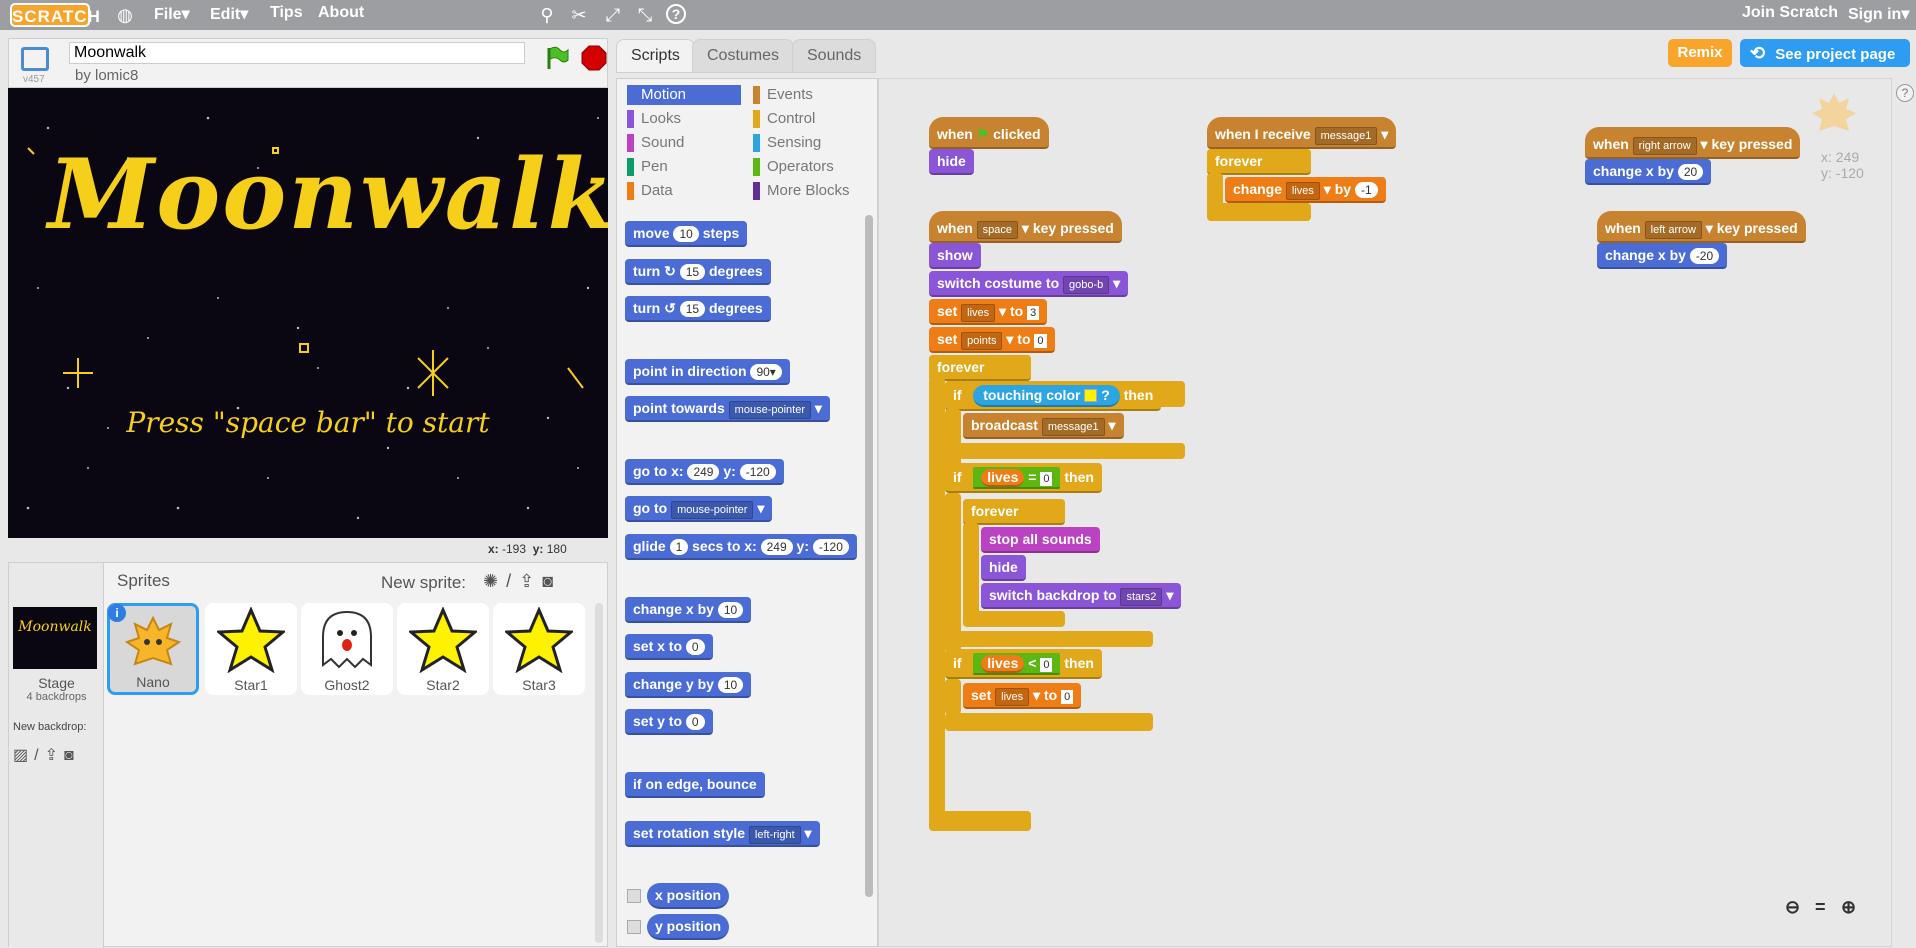  Describe the element at coordinates (669, 647) in the screenshot. I see `block-set-x: set x to 0` at that location.